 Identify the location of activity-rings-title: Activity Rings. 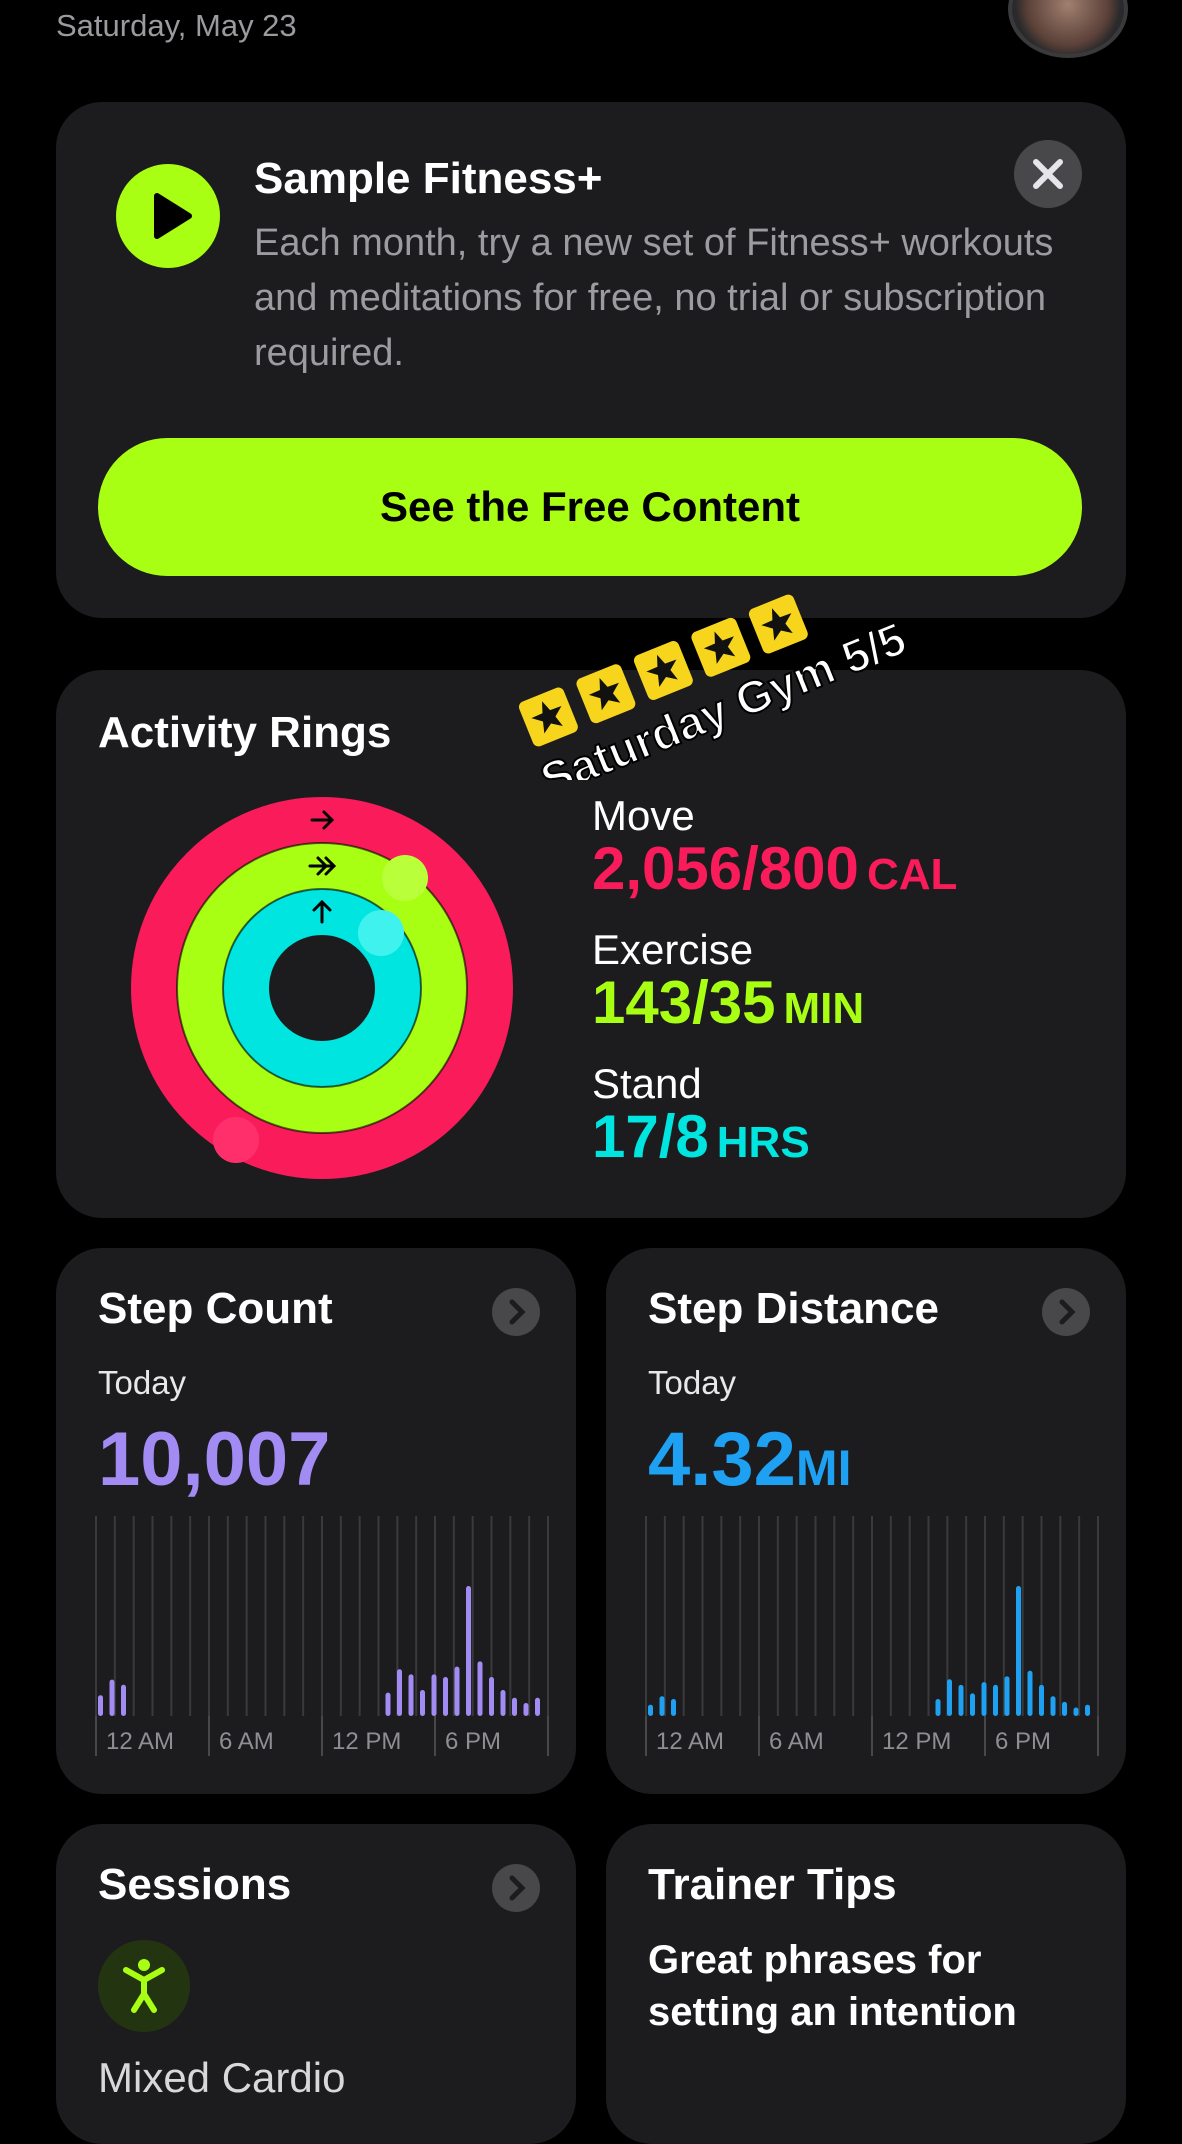
(245, 732).